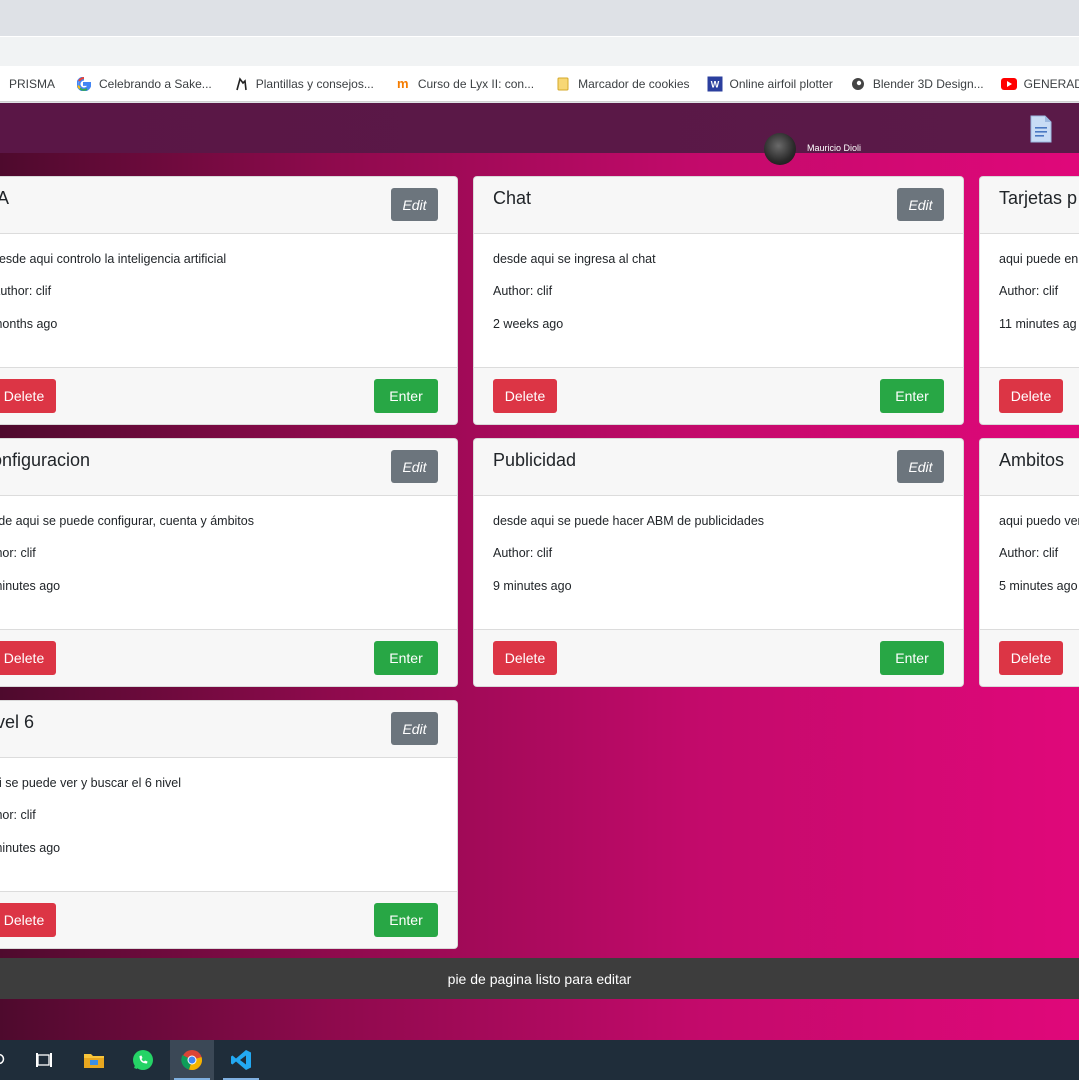 This screenshot has height=1080, width=1079. Describe the element at coordinates (539, 51) in the screenshot. I see `browser-address-bar` at that location.